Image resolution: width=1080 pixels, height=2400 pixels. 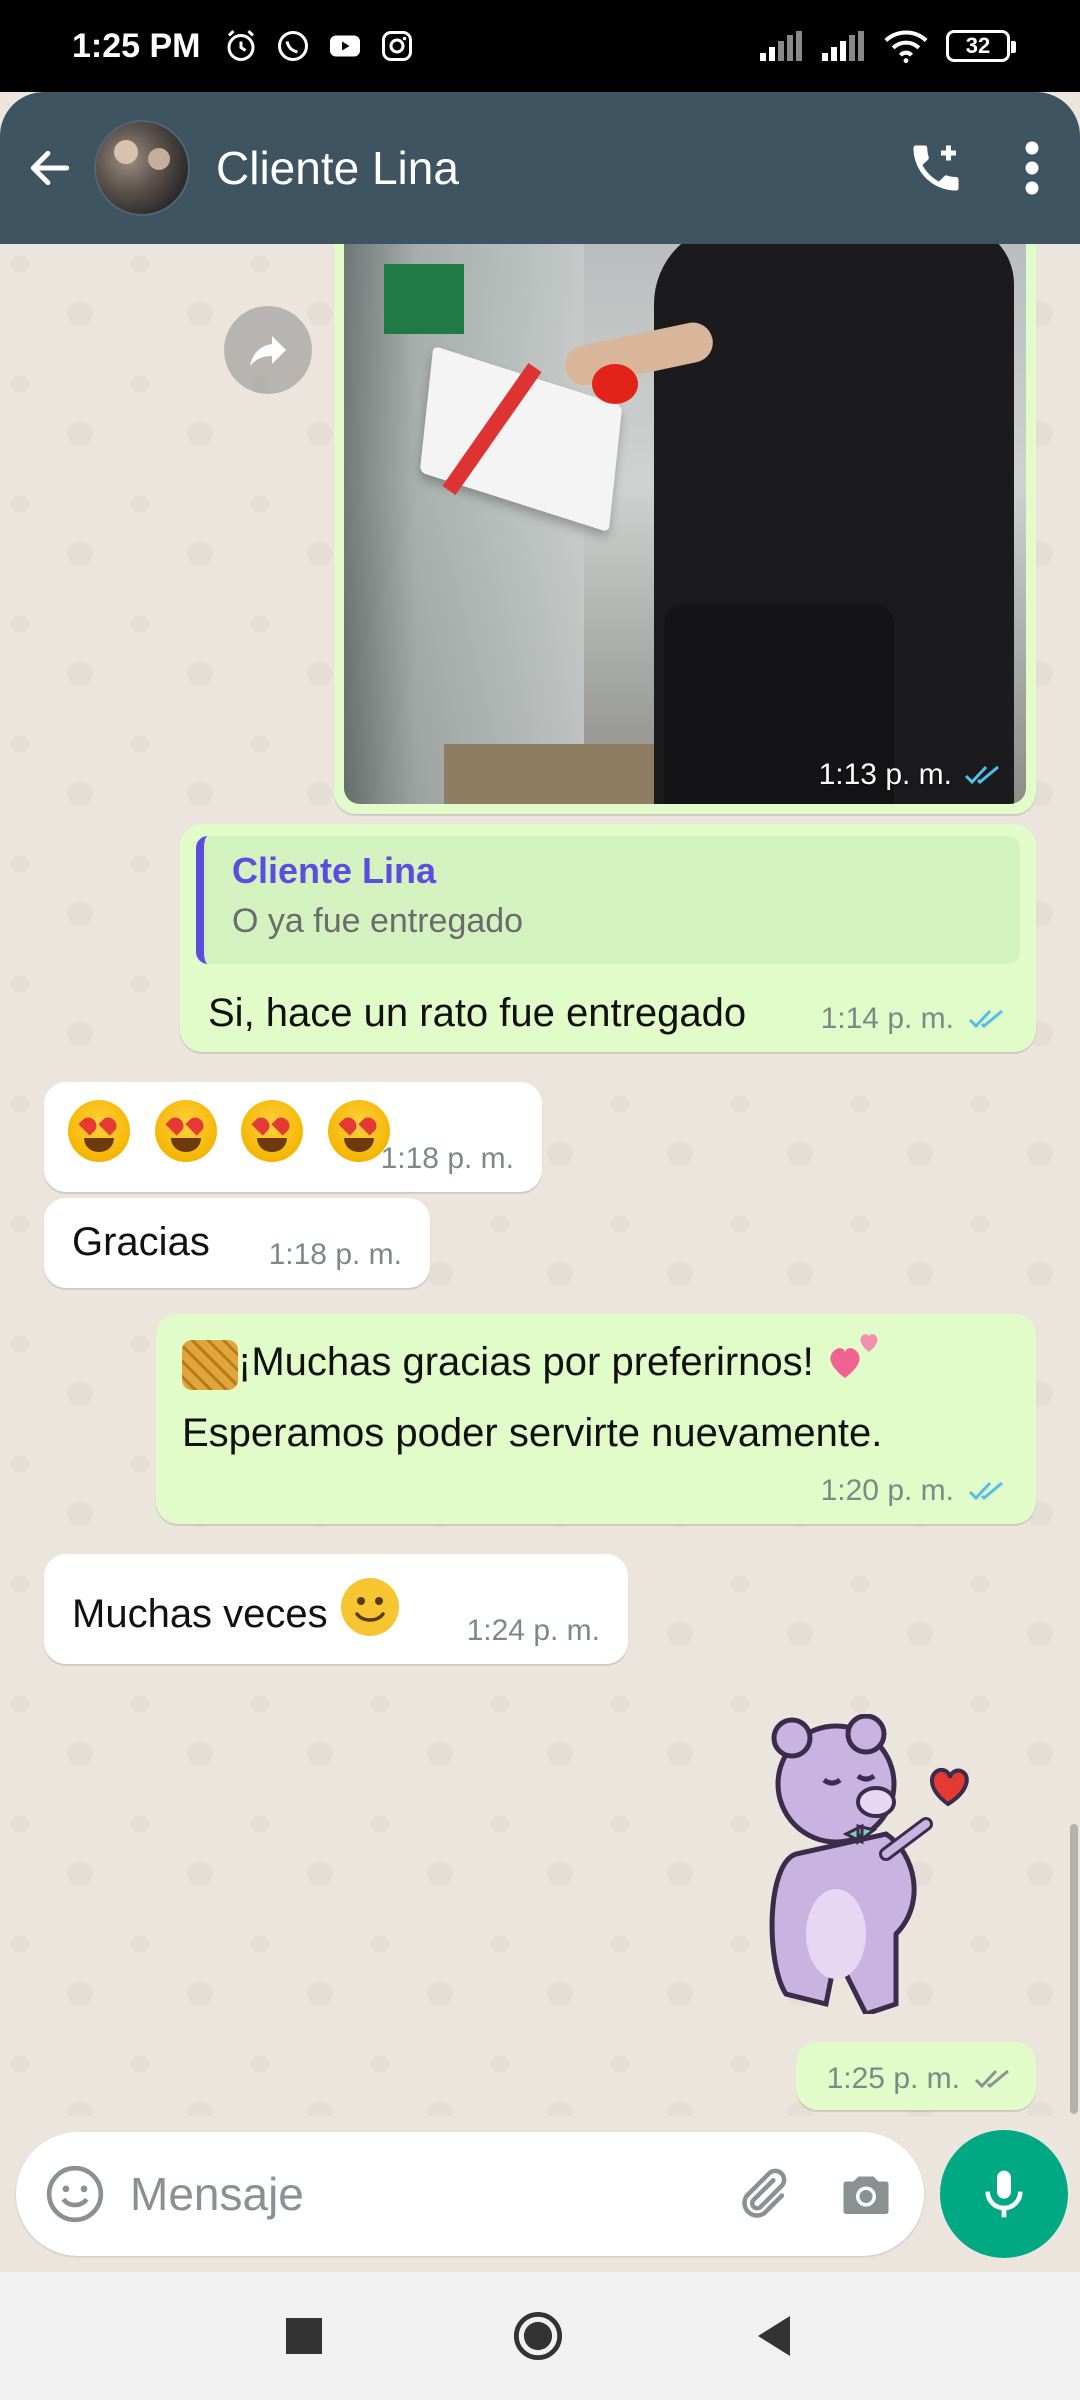 What do you see at coordinates (887, 1490) in the screenshot?
I see `message-time: 1:20 p. m.` at bounding box center [887, 1490].